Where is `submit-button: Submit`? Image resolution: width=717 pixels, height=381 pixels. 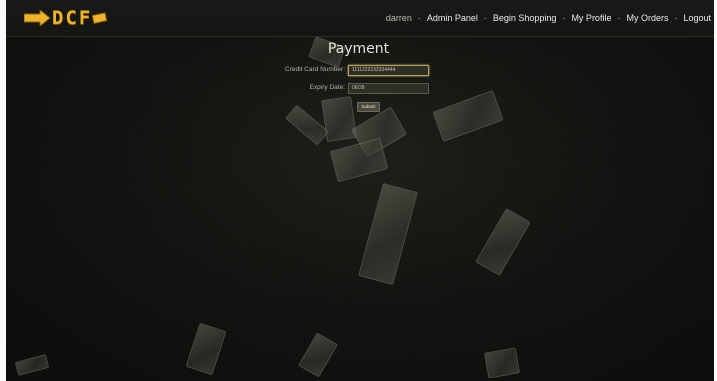
submit-button: Submit is located at coordinates (368, 107).